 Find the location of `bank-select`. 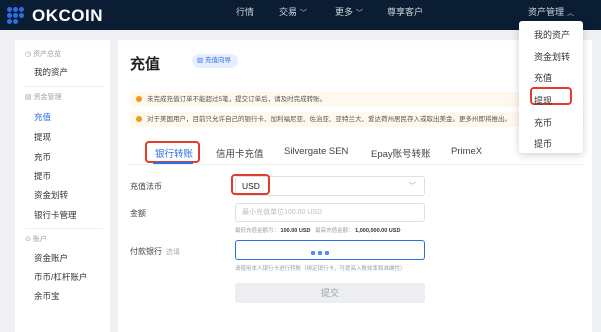

bank-select is located at coordinates (330, 250).